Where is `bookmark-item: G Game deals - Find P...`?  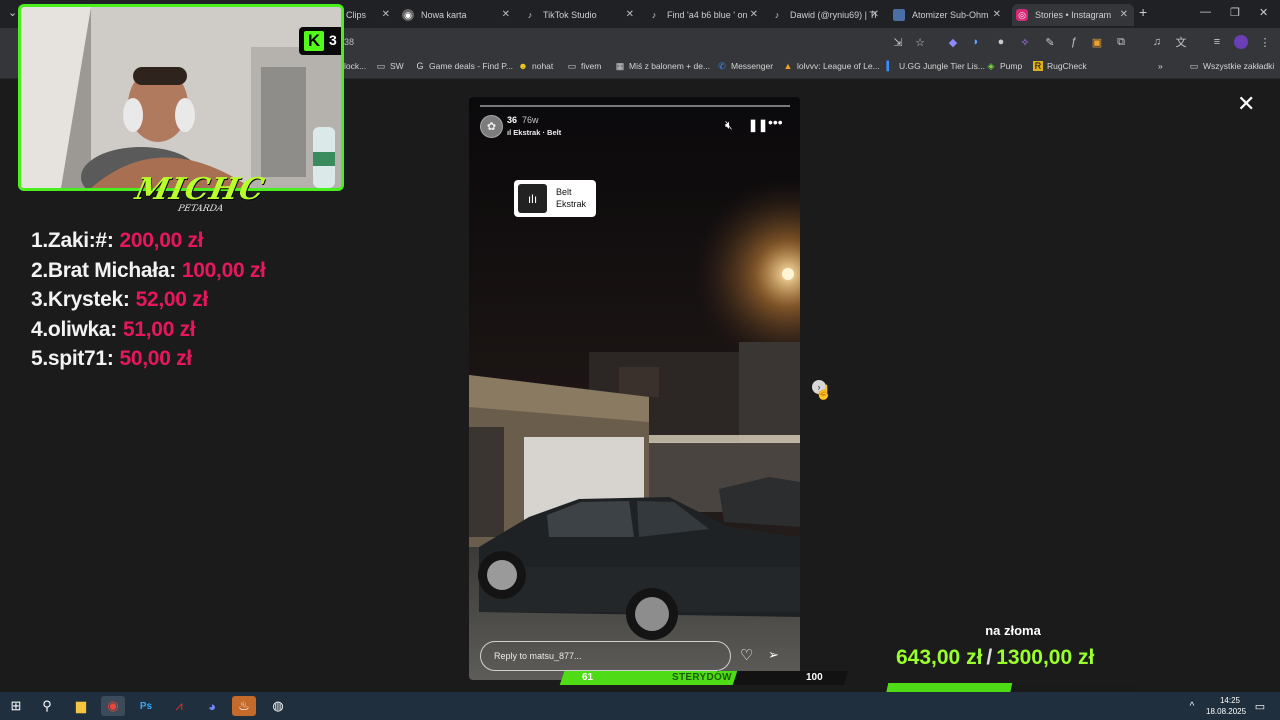 bookmark-item: G Game deals - Find P... is located at coordinates (463, 66).